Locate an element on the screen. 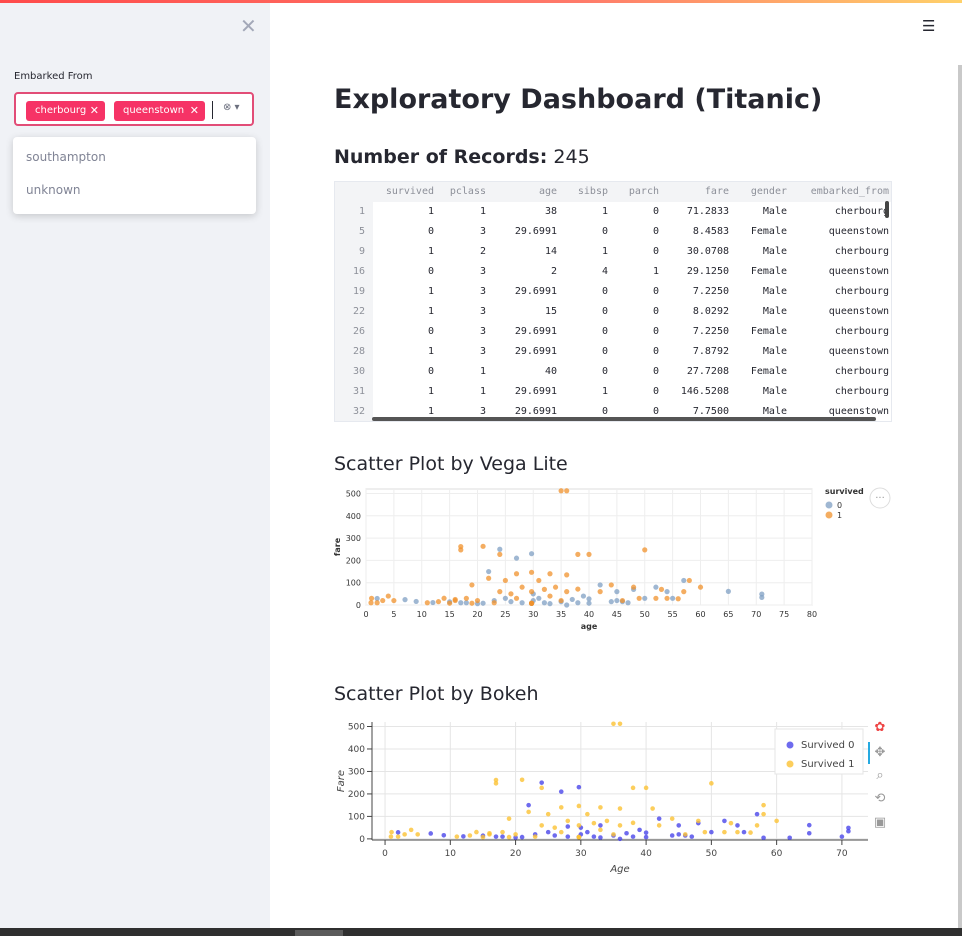 The width and height of the screenshot is (962, 936). x-axis-label: age is located at coordinates (589, 626).